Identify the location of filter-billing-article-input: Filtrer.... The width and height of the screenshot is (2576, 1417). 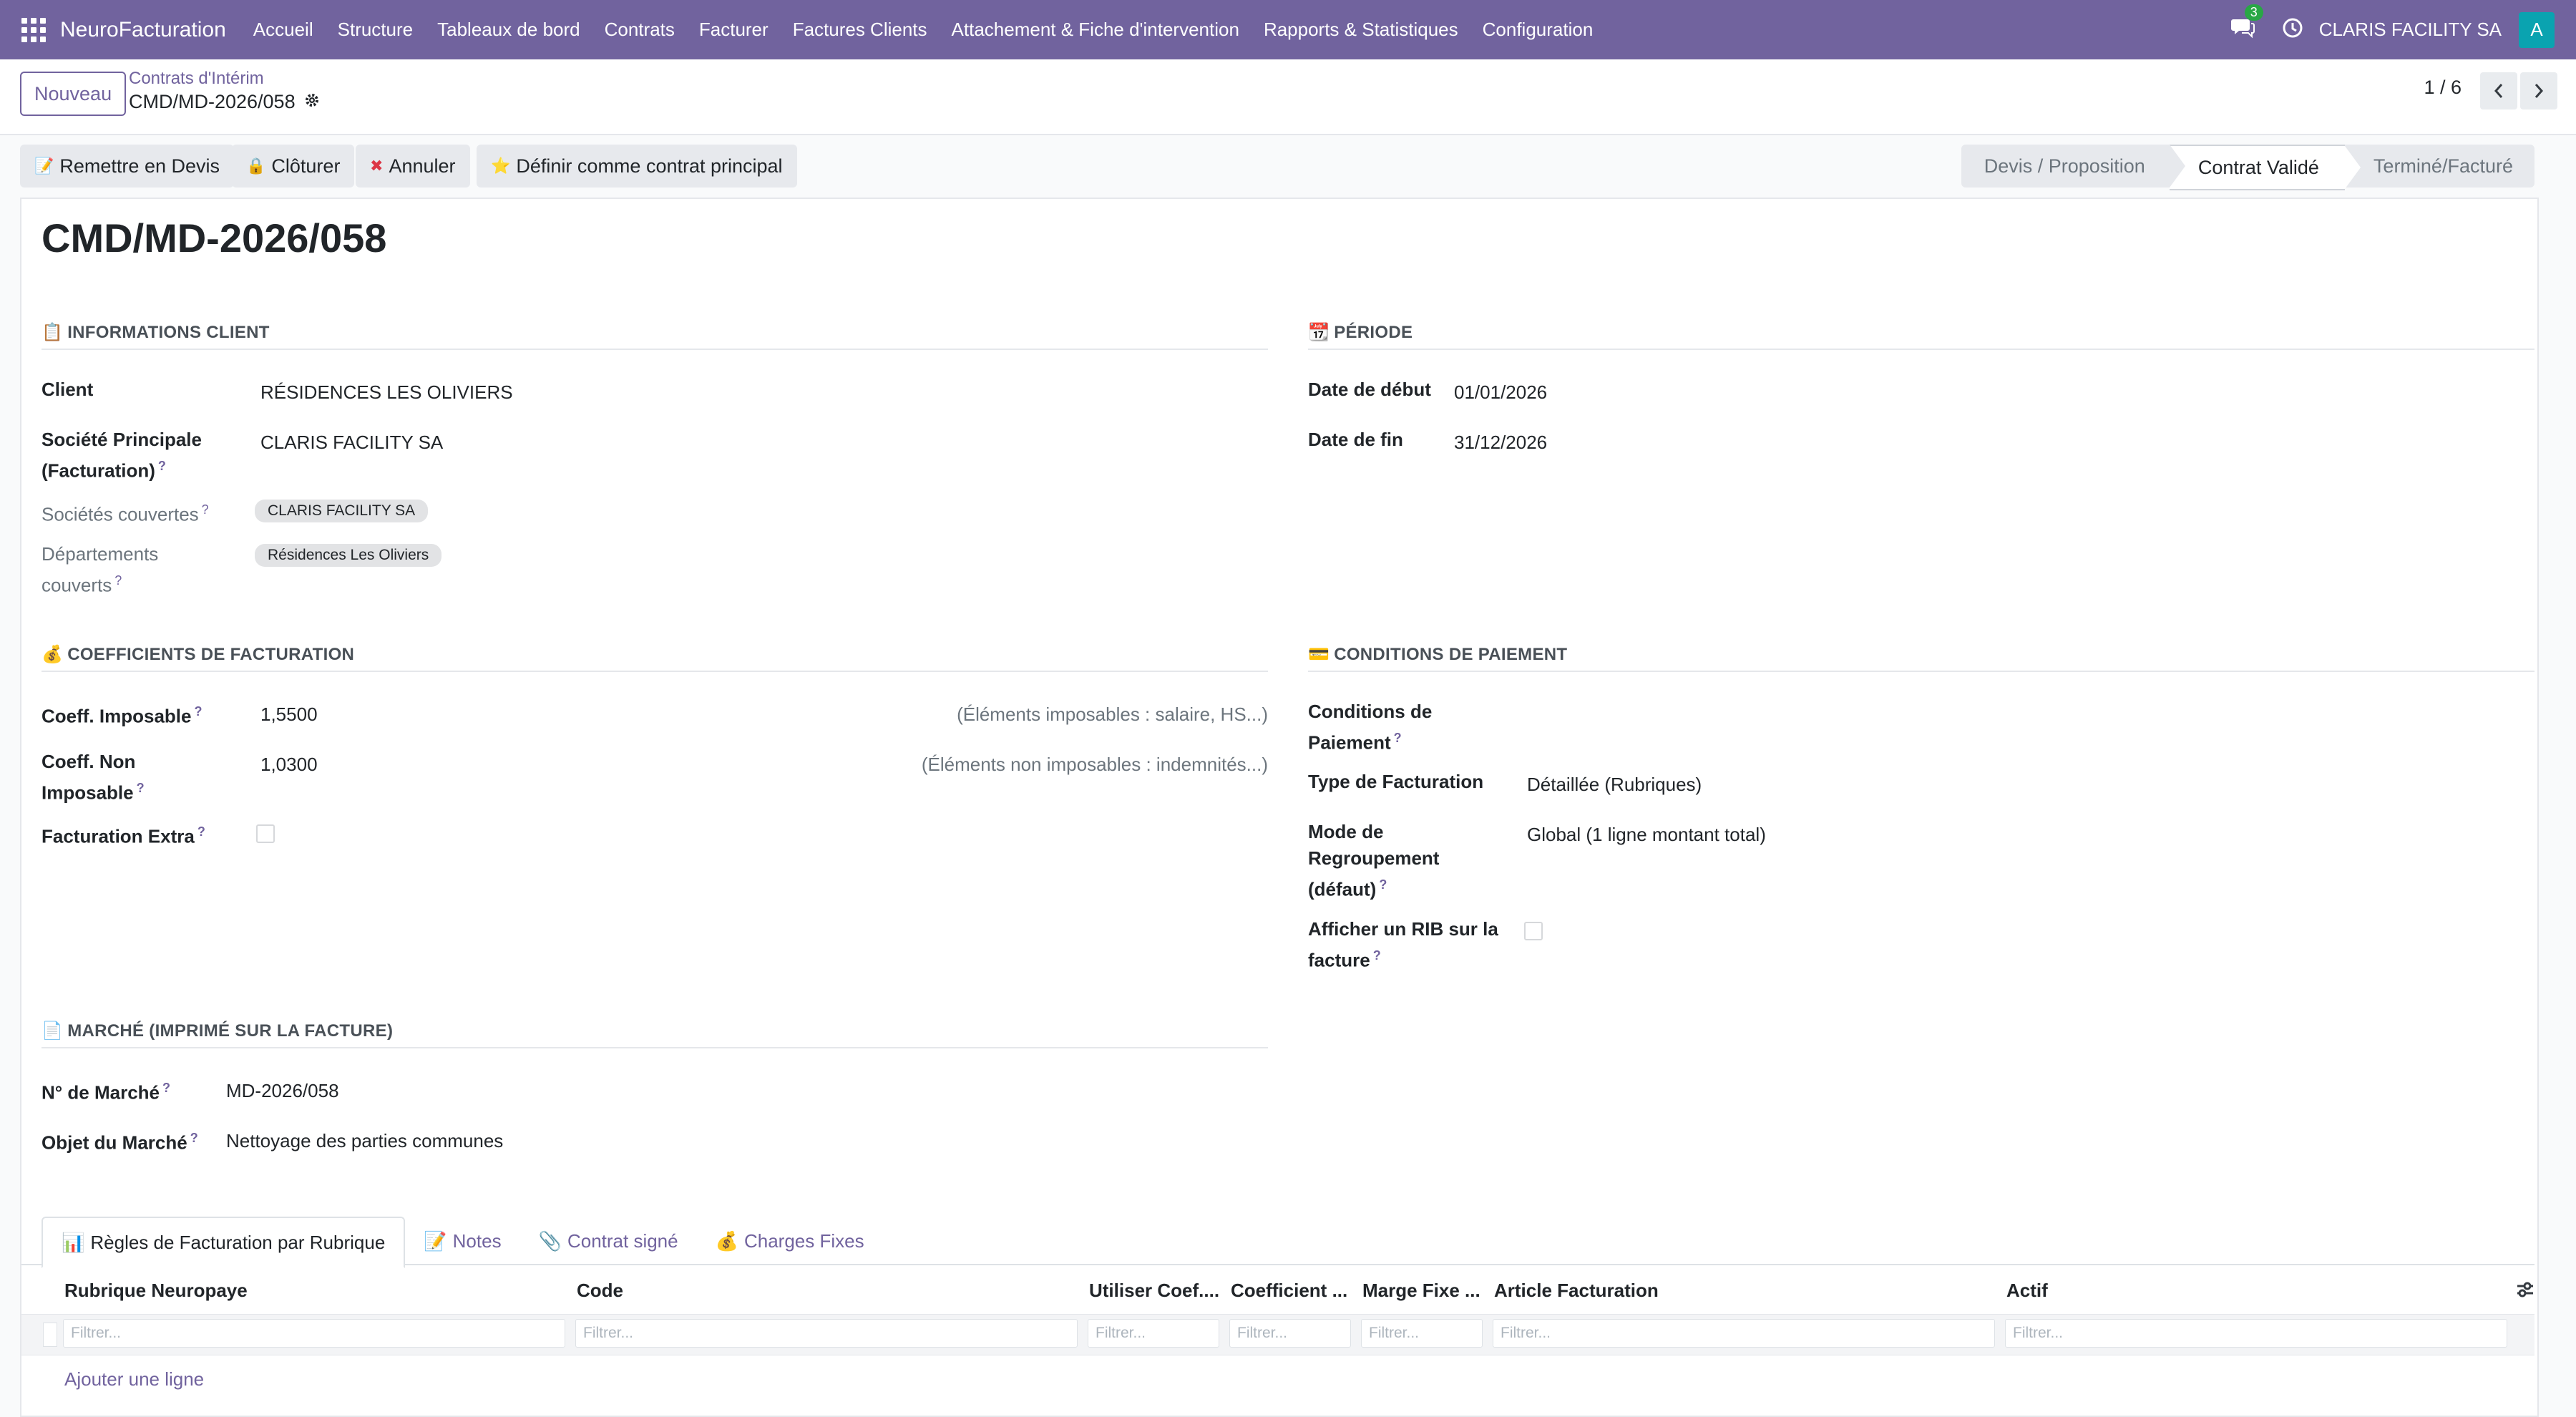
(1744, 1333).